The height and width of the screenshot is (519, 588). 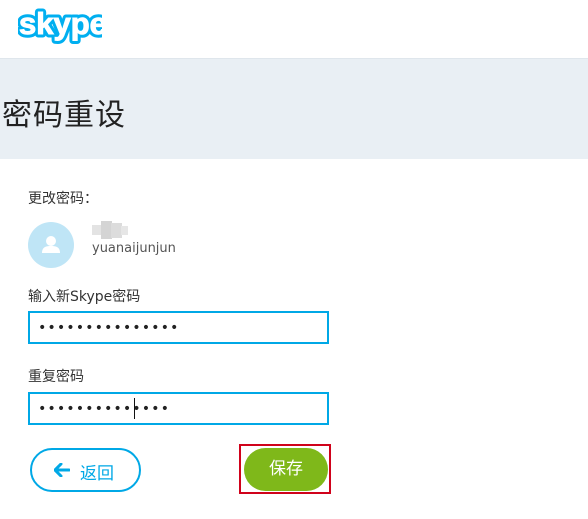 What do you see at coordinates (63, 199) in the screenshot?
I see `section-label: 更改密码：` at bounding box center [63, 199].